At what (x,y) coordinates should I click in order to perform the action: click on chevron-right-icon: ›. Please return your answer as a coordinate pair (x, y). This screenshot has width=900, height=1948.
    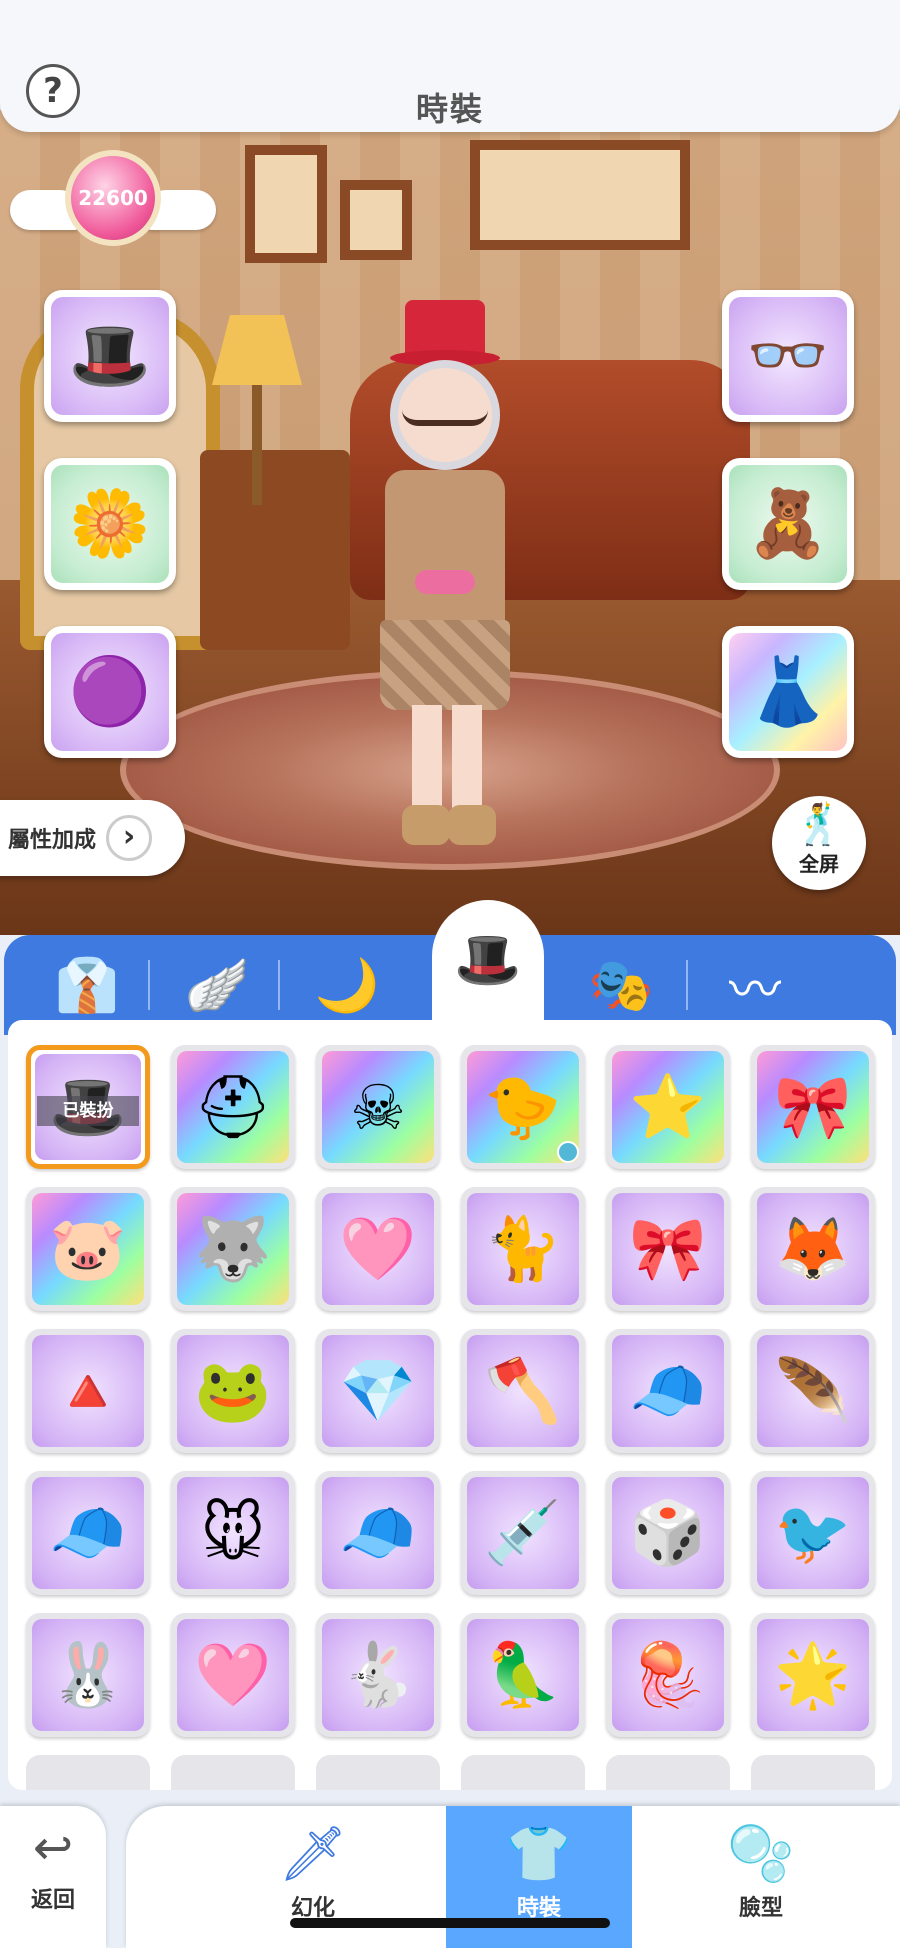
    Looking at the image, I should click on (129, 838).